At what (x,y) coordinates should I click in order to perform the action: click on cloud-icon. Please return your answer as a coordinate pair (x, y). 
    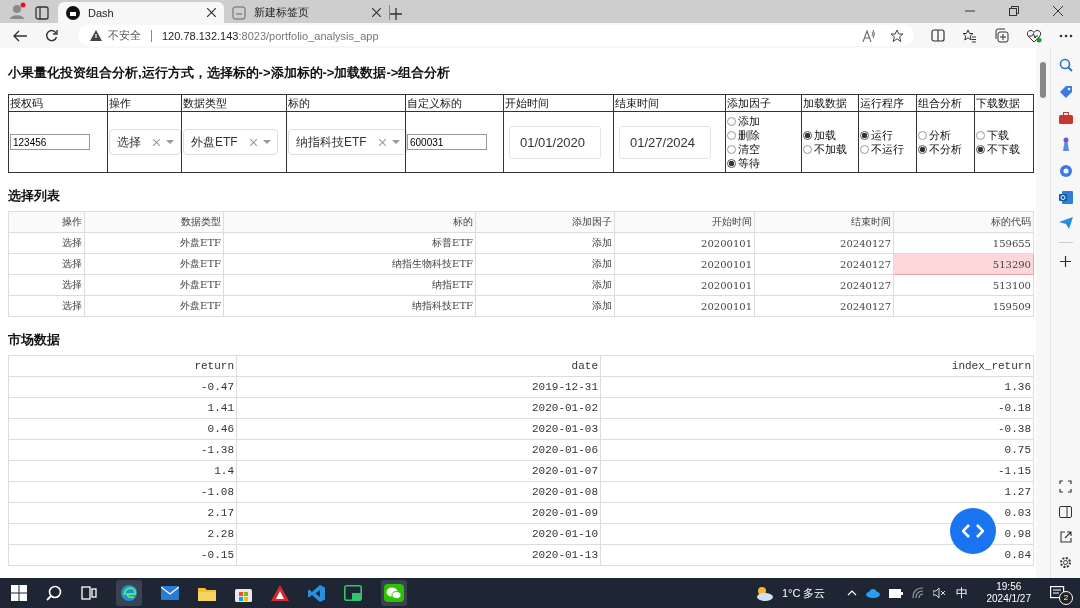
    Looking at the image, I should click on (872, 593).